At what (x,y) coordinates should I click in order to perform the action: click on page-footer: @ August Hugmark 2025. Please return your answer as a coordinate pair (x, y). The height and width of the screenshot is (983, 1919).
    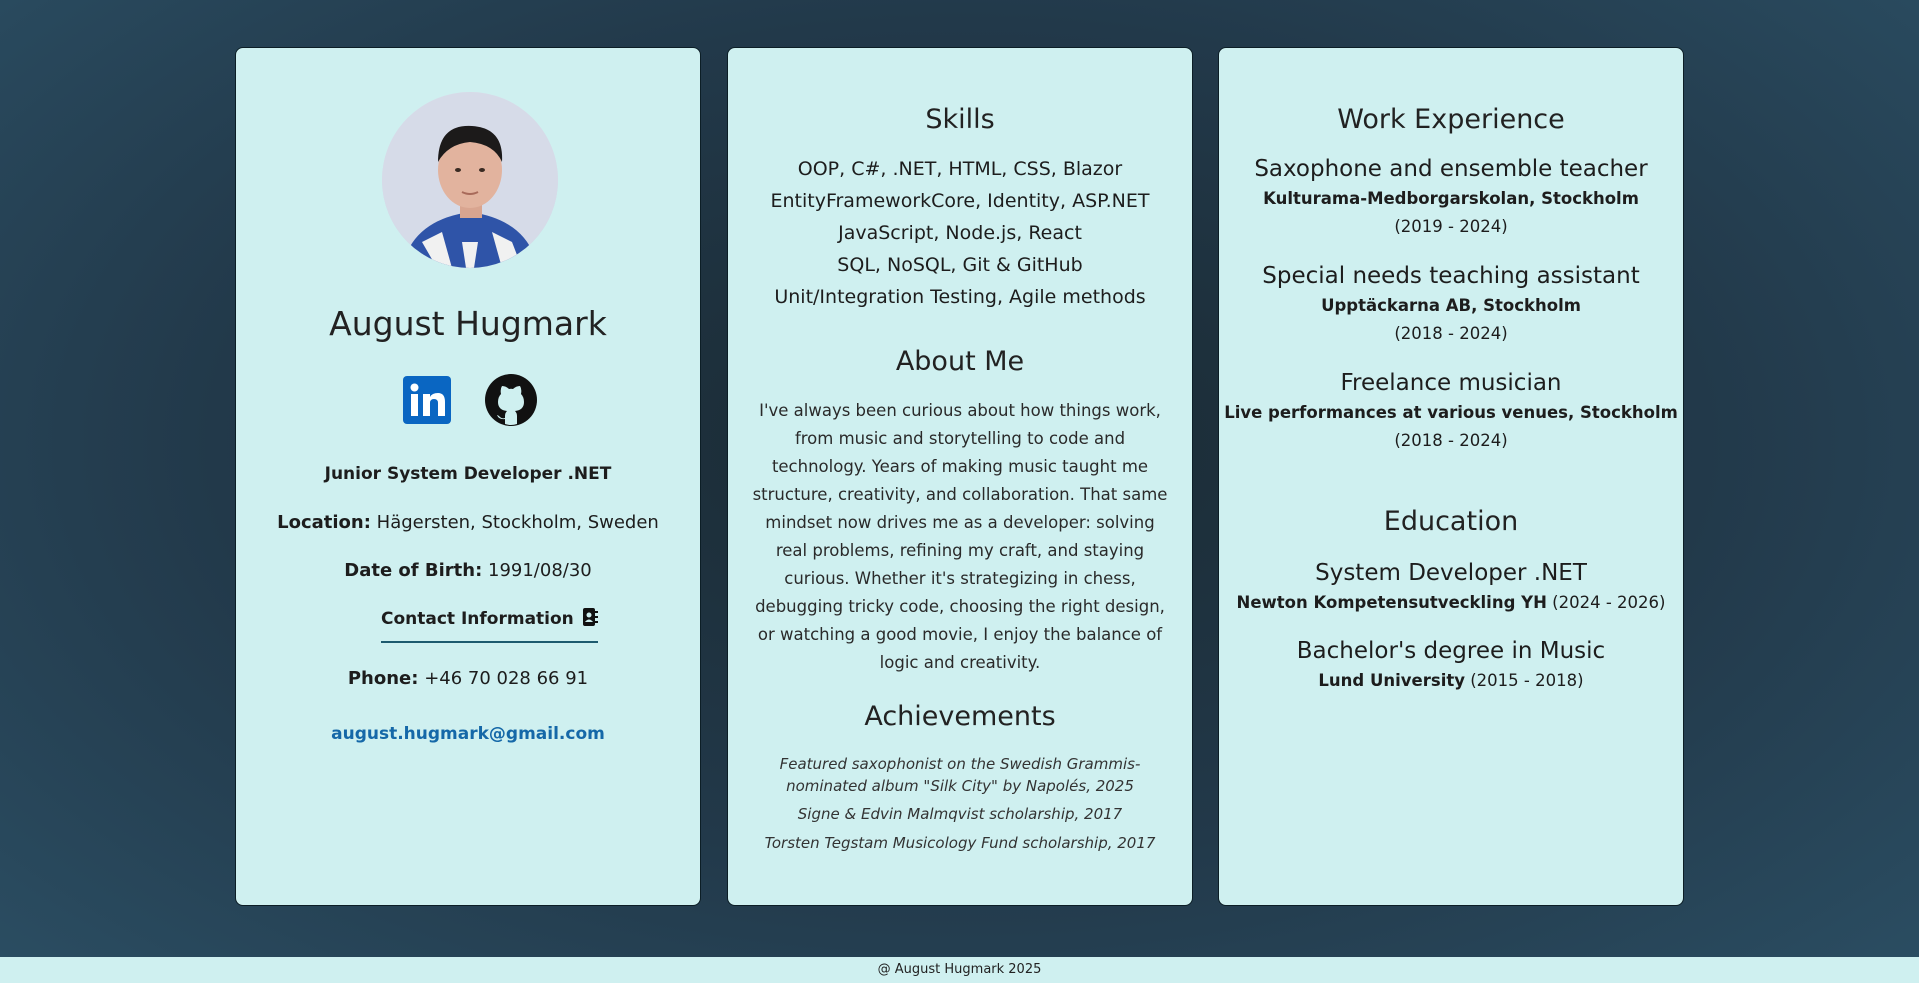
    Looking at the image, I should click on (959, 970).